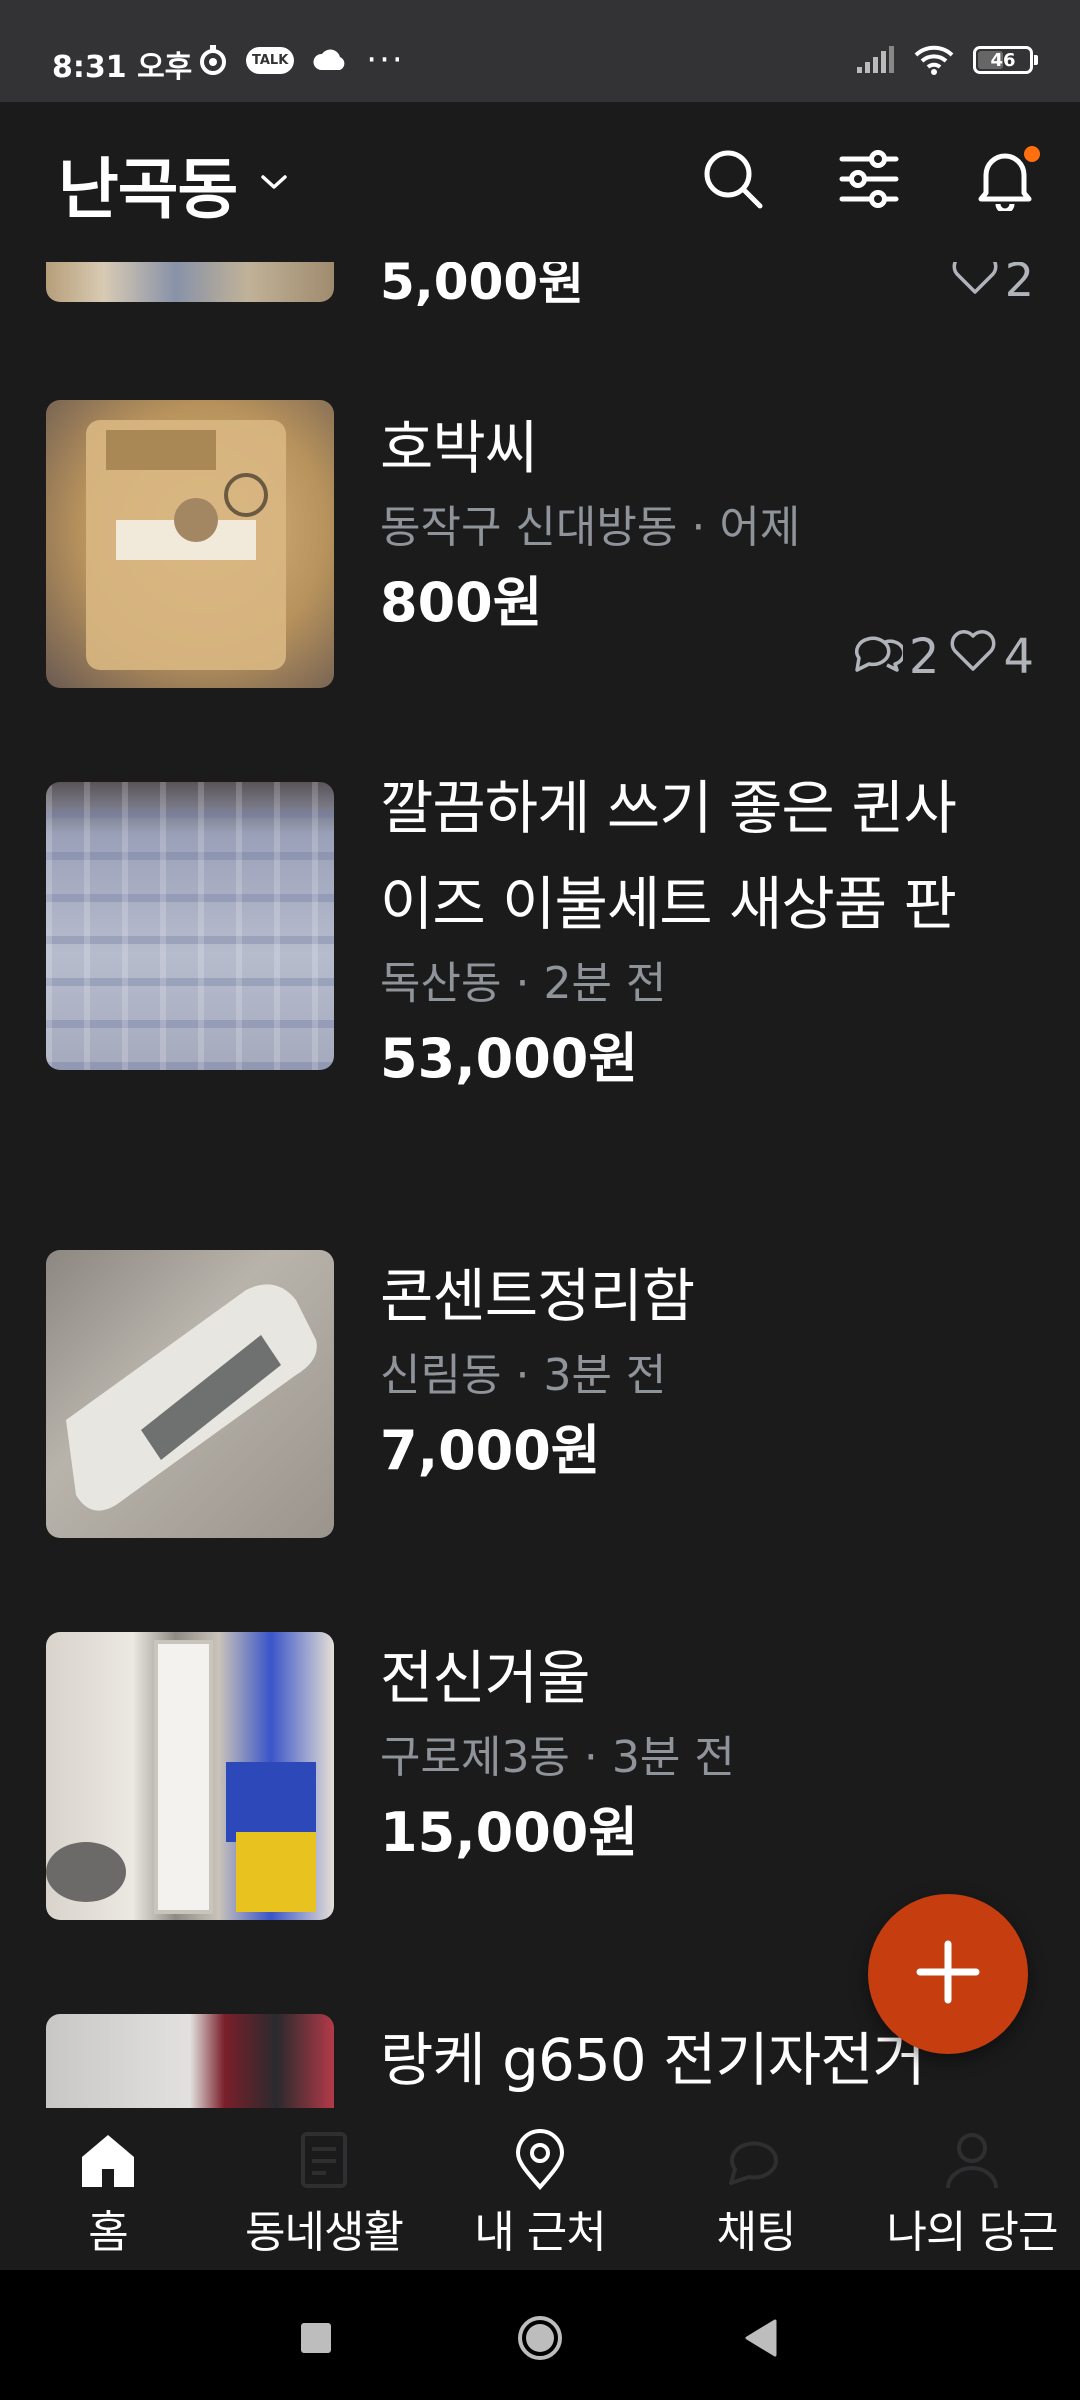  I want to click on chat-bubbles-icon, so click(878, 657).